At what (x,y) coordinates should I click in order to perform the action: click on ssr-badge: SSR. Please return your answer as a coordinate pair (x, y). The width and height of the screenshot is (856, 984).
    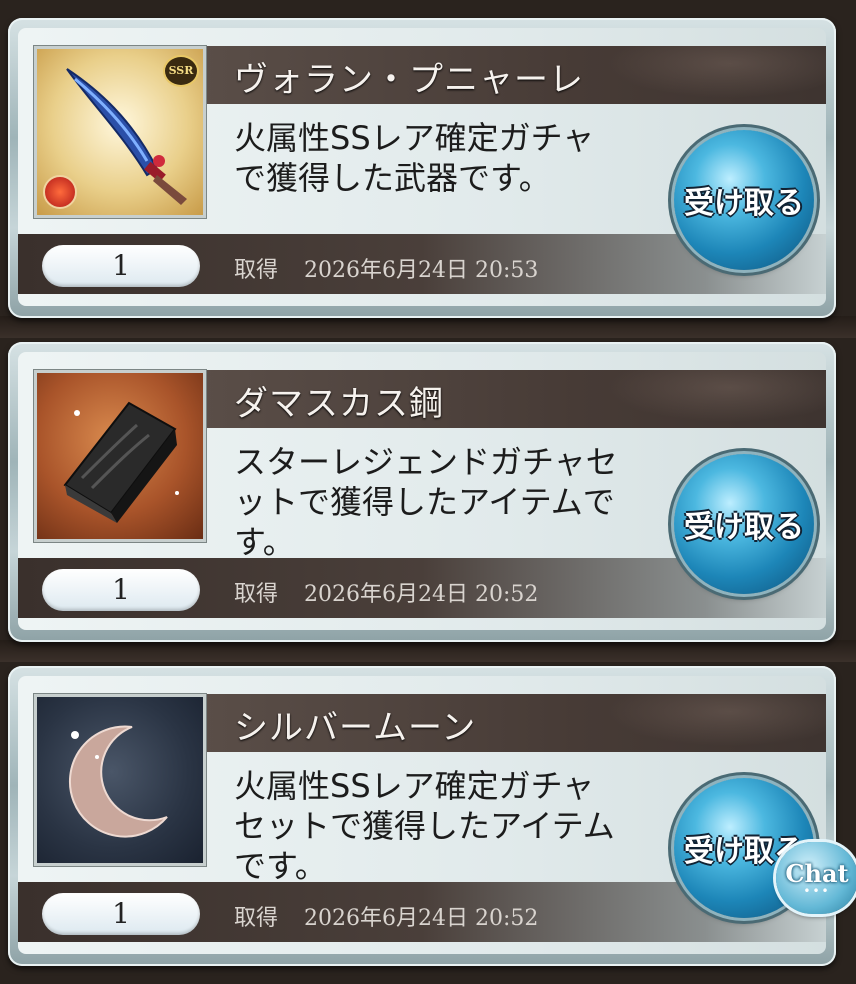
    Looking at the image, I should click on (181, 71).